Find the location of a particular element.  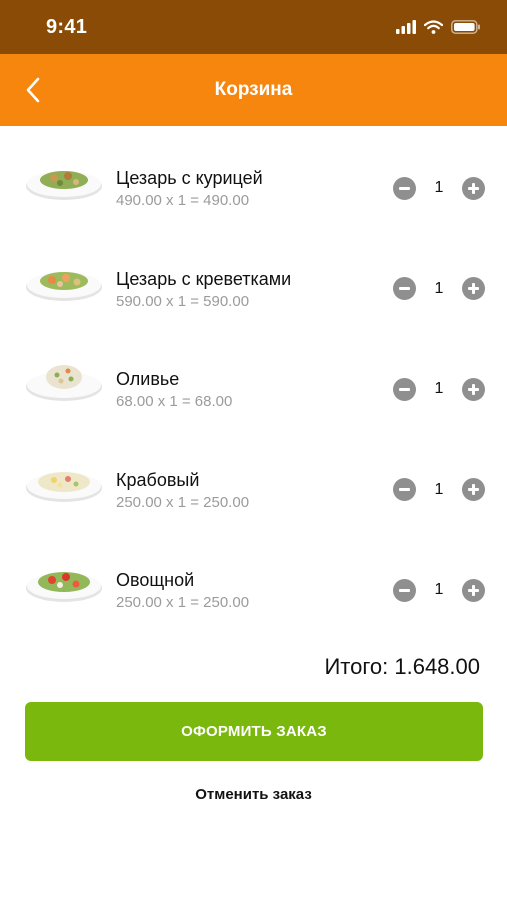

wifi-icon is located at coordinates (433, 27).